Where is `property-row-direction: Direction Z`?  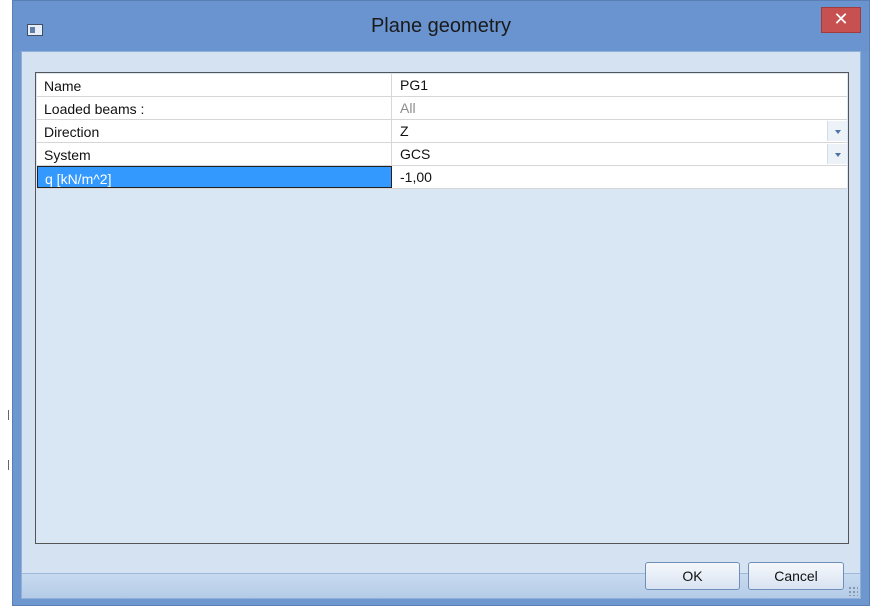
property-row-direction: Direction Z is located at coordinates (442, 131).